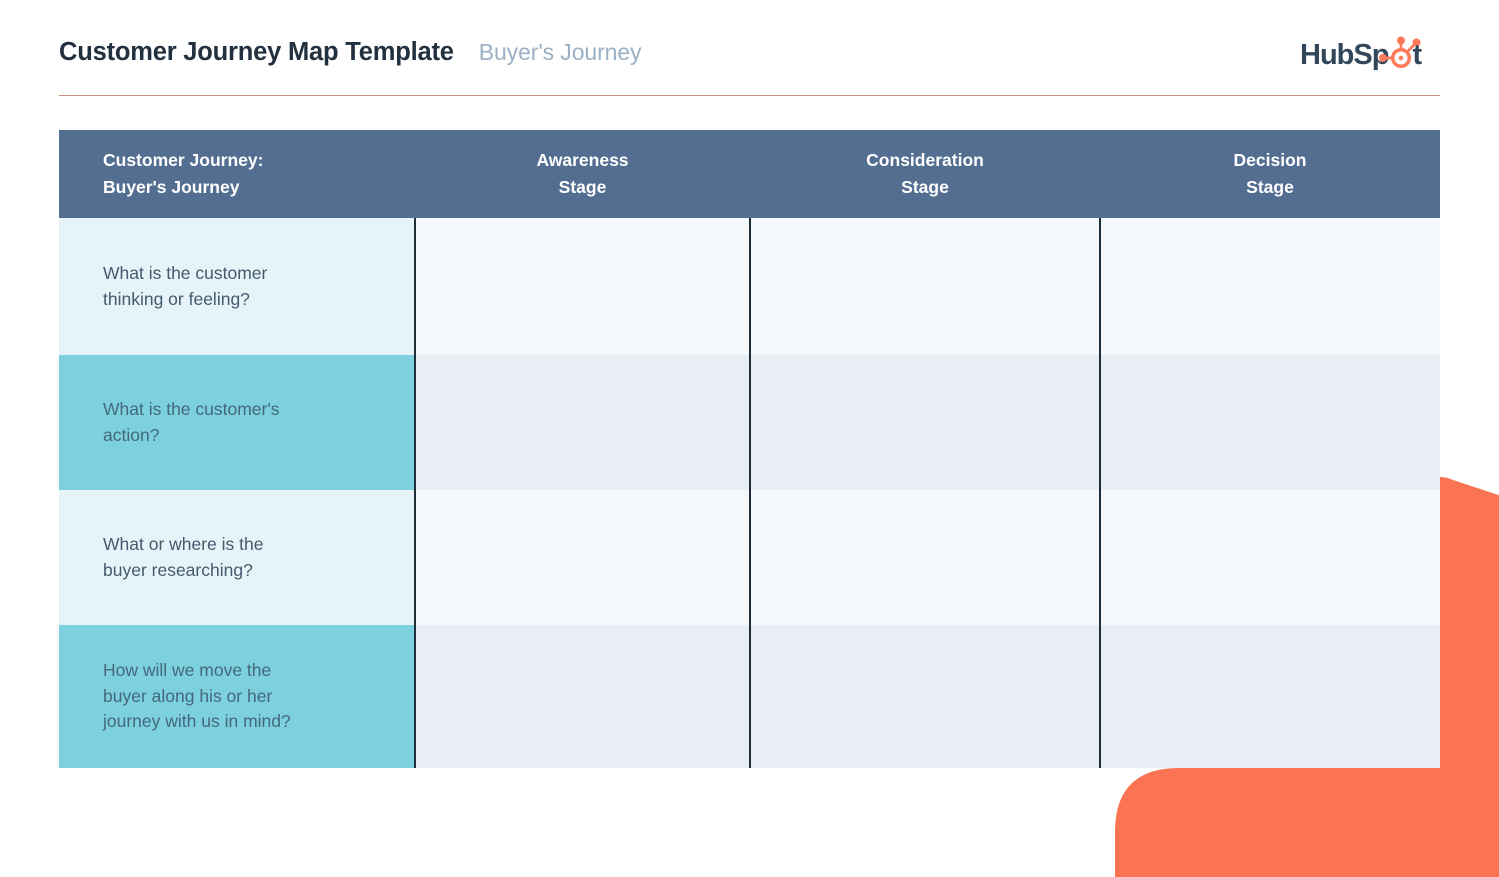 This screenshot has height=877, width=1499. I want to click on cell-action-decision, so click(1269, 422).